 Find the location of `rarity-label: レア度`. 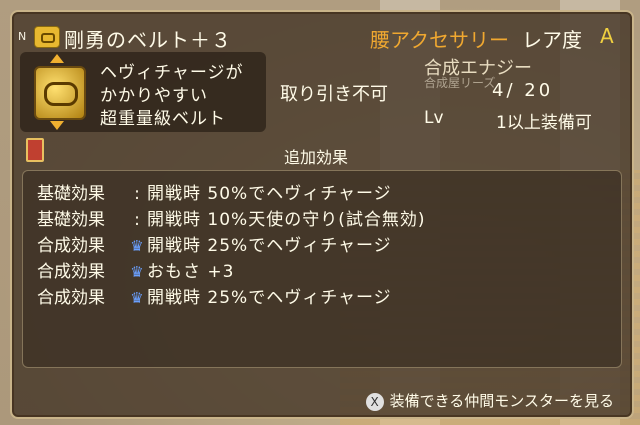

rarity-label: レア度 is located at coordinates (552, 40).